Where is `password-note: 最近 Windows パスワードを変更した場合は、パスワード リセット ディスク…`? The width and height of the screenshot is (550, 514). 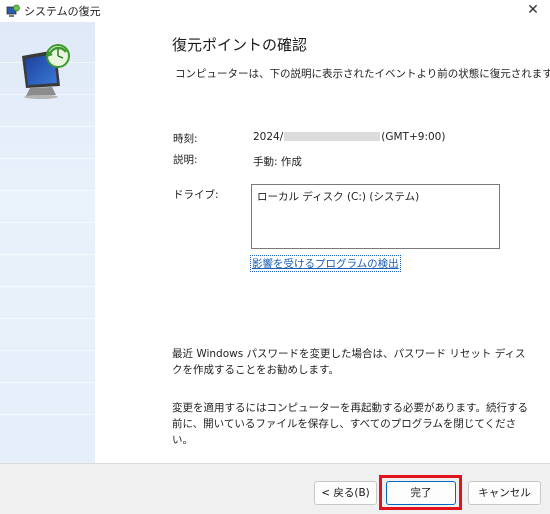 password-note: 最近 Windows パスワードを変更した場合は、パスワード リセット ディスク… is located at coordinates (349, 362).